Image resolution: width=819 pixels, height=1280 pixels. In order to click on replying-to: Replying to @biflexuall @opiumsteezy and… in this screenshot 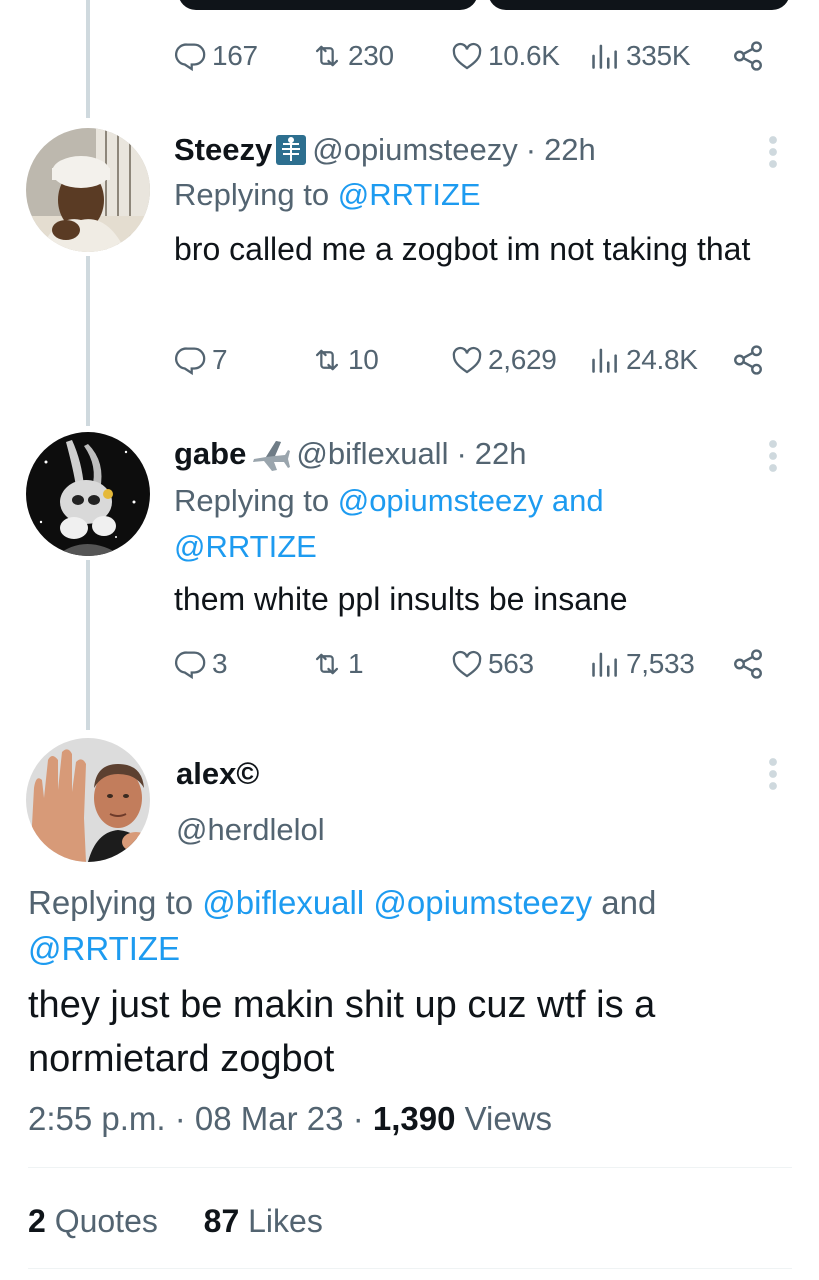, I will do `click(408, 926)`.